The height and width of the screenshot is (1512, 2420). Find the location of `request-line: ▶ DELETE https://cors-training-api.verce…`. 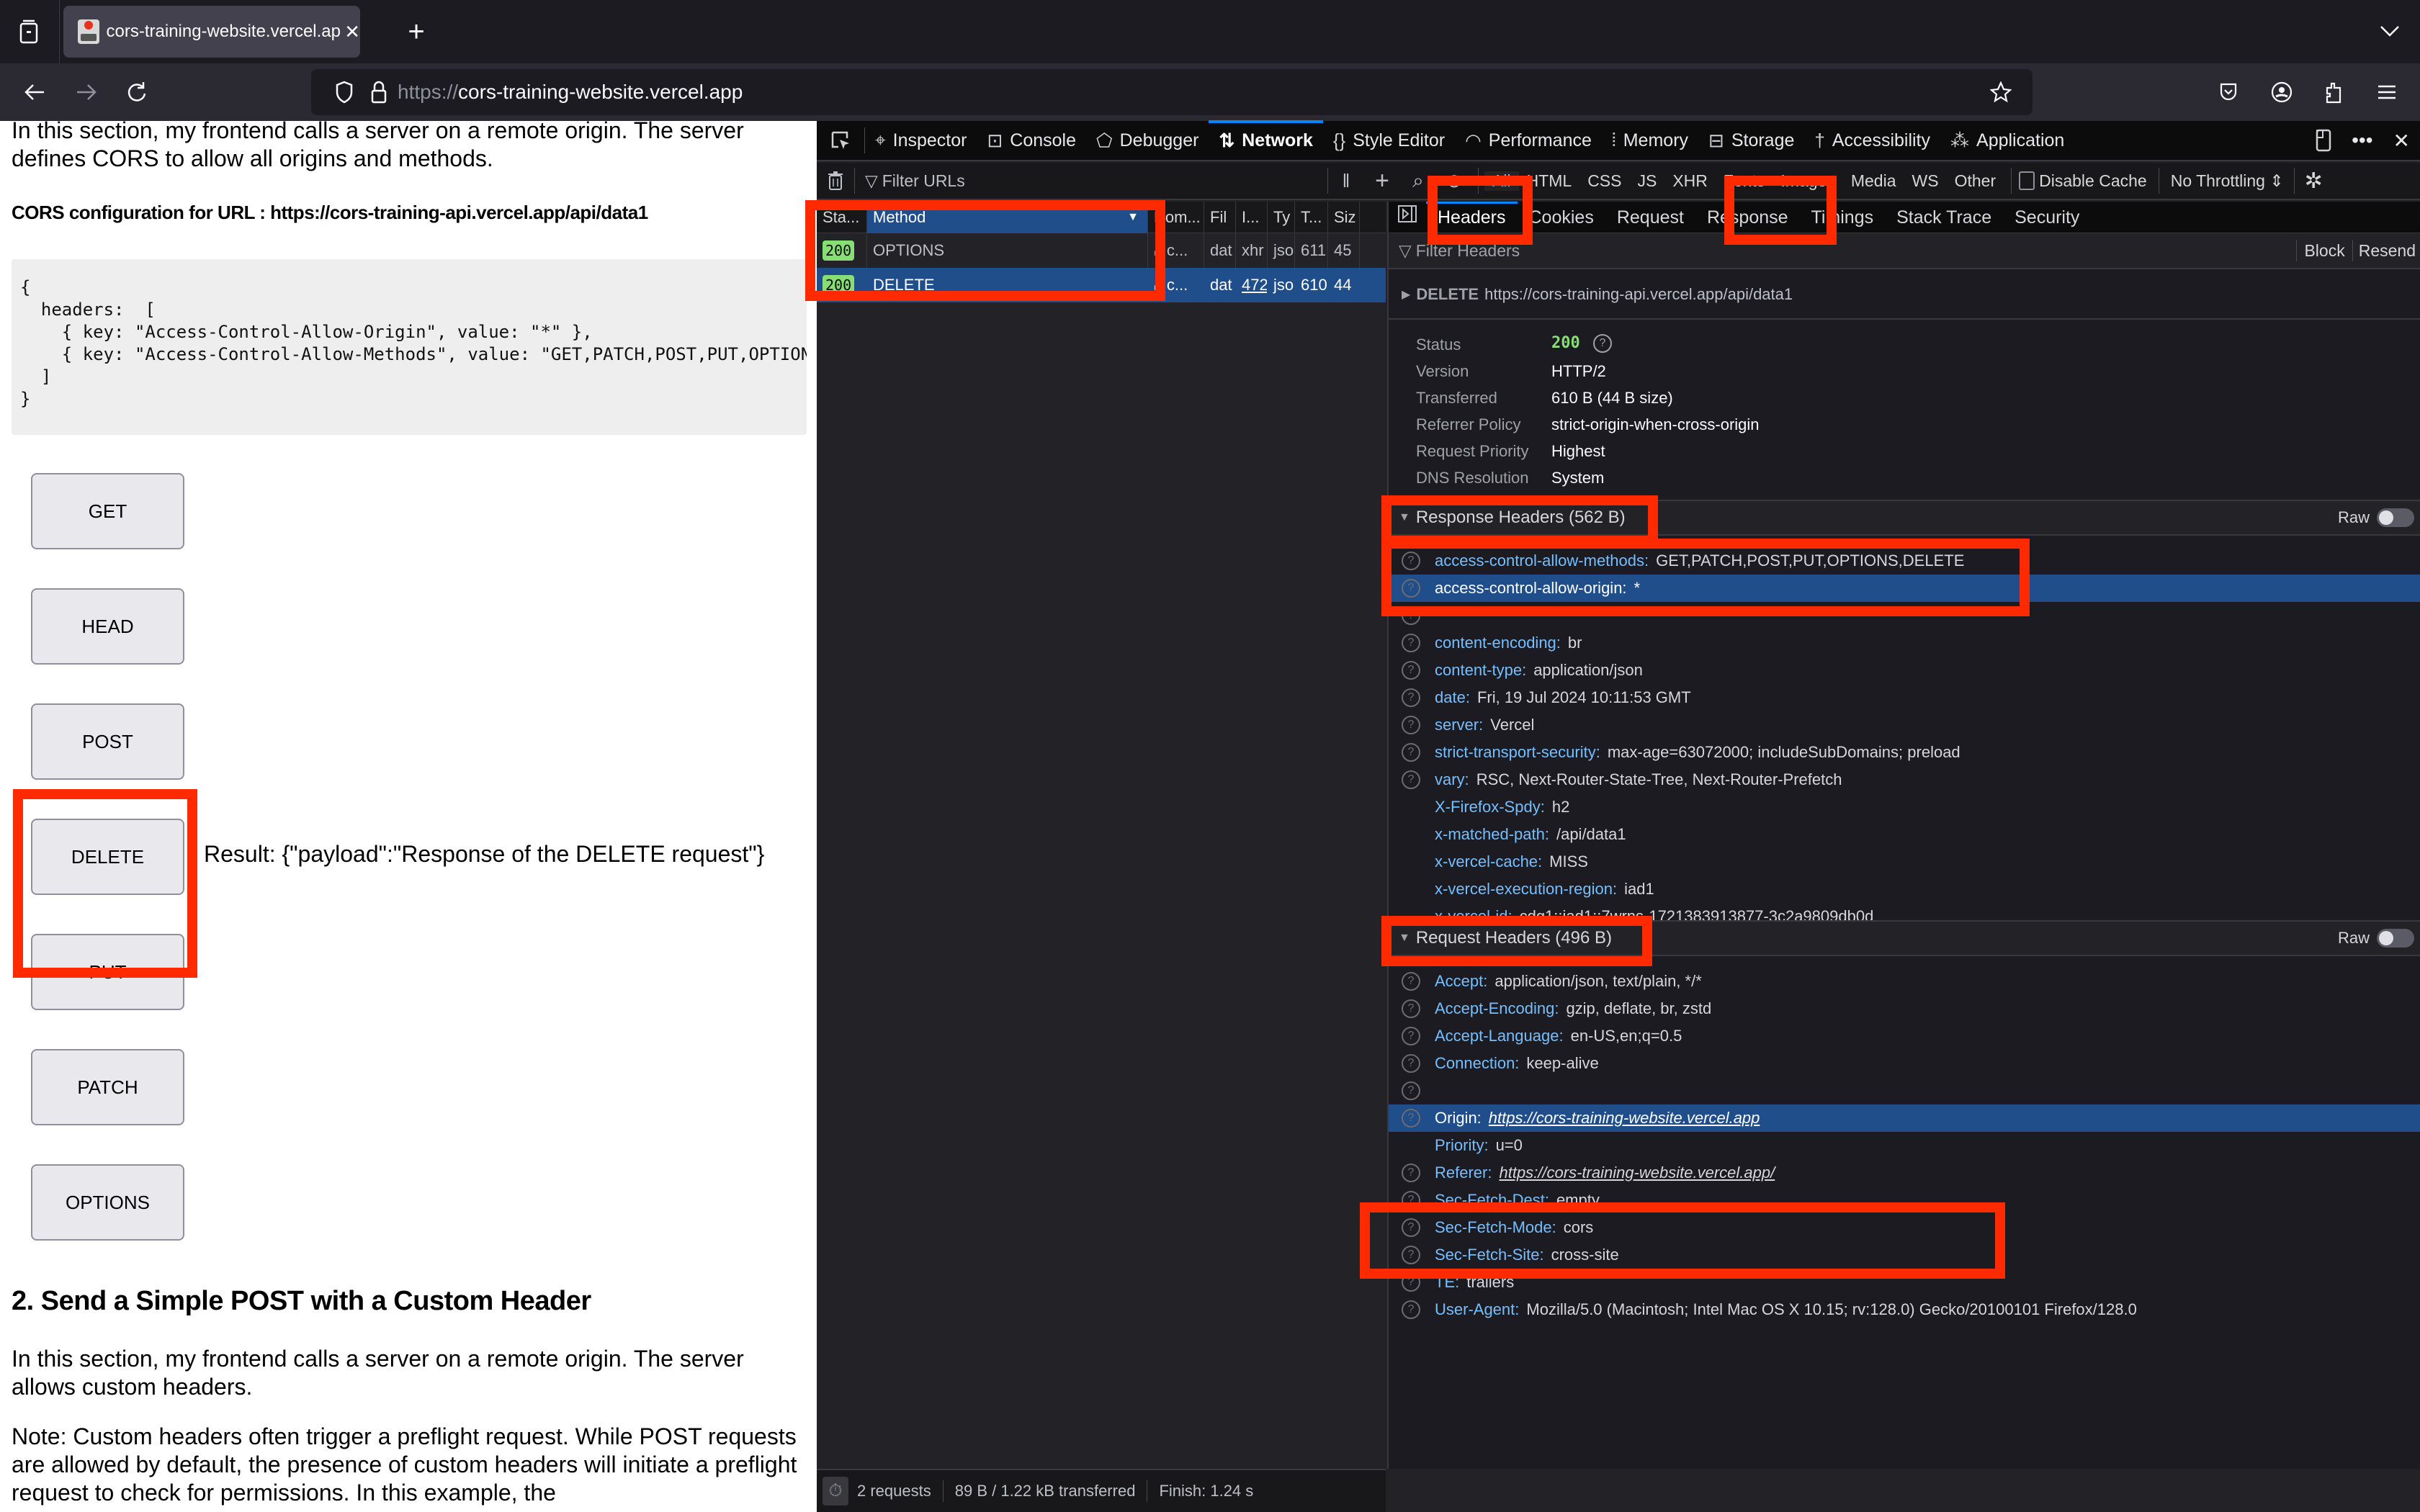

request-line: ▶ DELETE https://cors-training-api.verce… is located at coordinates (1904, 295).